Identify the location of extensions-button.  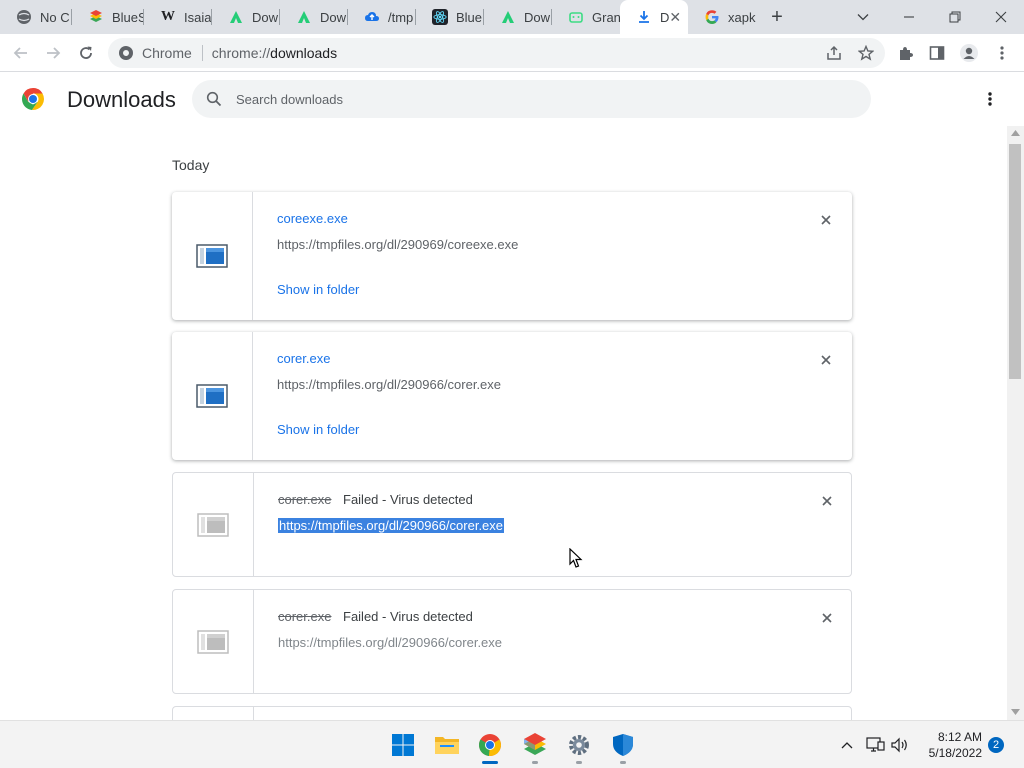
(906, 53).